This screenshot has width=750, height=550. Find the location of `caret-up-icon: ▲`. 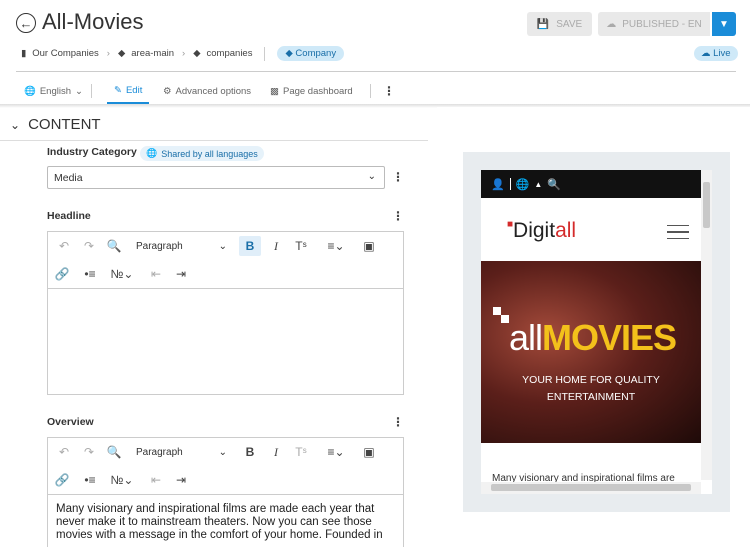

caret-up-icon: ▲ is located at coordinates (538, 184).